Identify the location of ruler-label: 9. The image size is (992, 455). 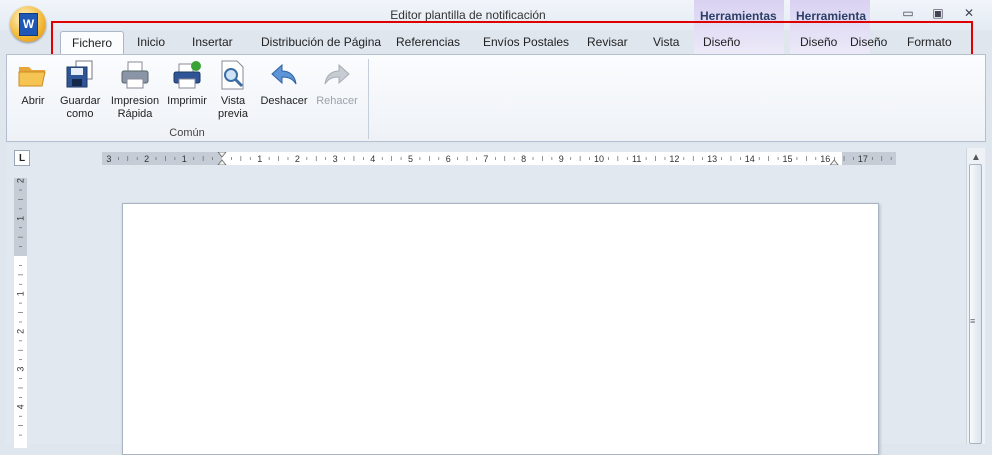
(561, 159).